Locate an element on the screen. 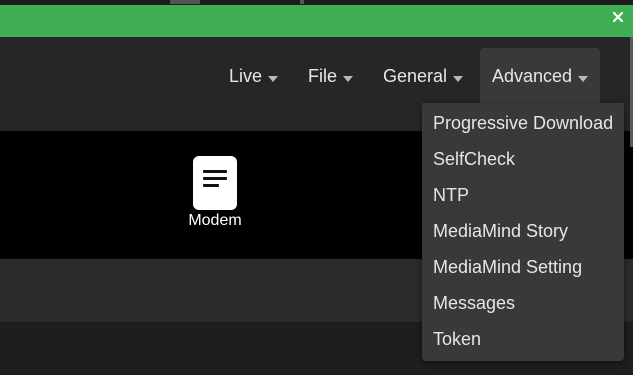 This screenshot has width=633, height=375. menu-item-token: Token is located at coordinates (457, 339).